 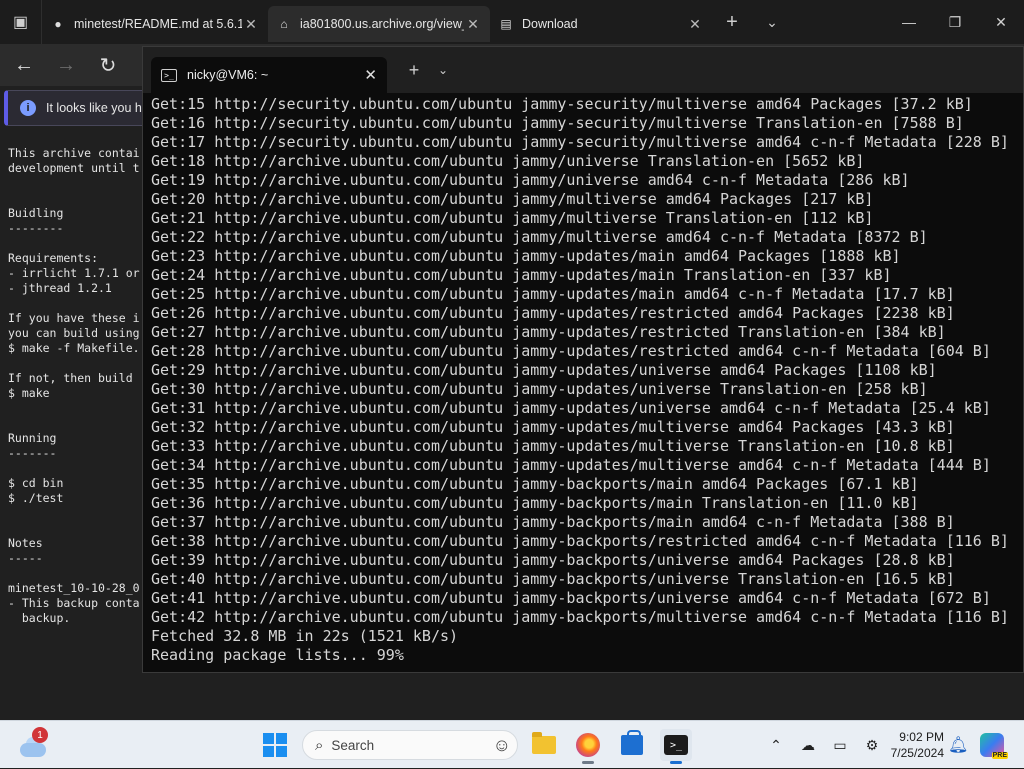 I want to click on search-placeholder: Search, so click(x=353, y=745).